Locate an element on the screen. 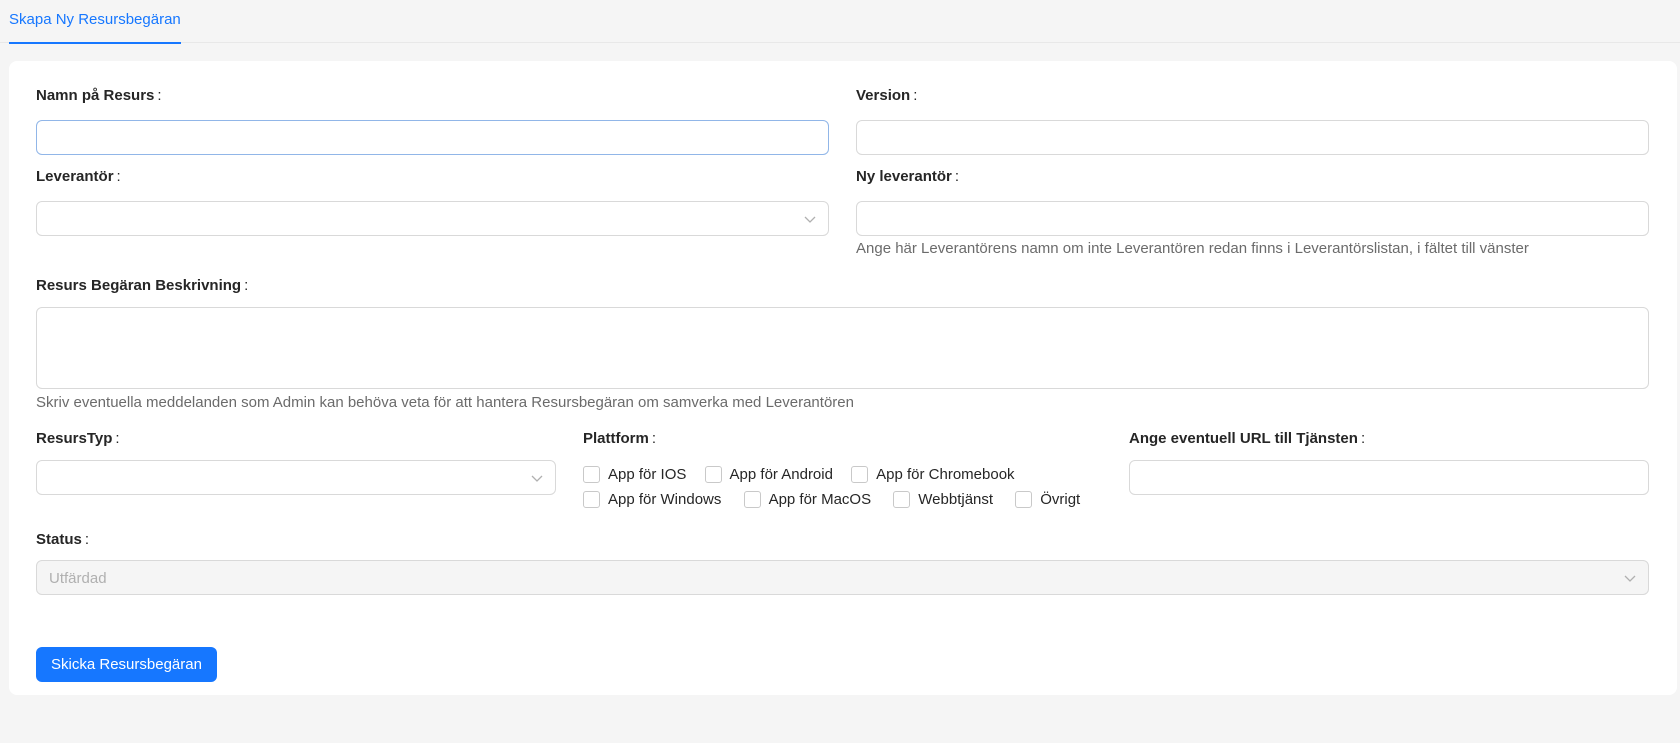 Image resolution: width=1680 pixels, height=743 pixels. description-textarea is located at coordinates (842, 348).